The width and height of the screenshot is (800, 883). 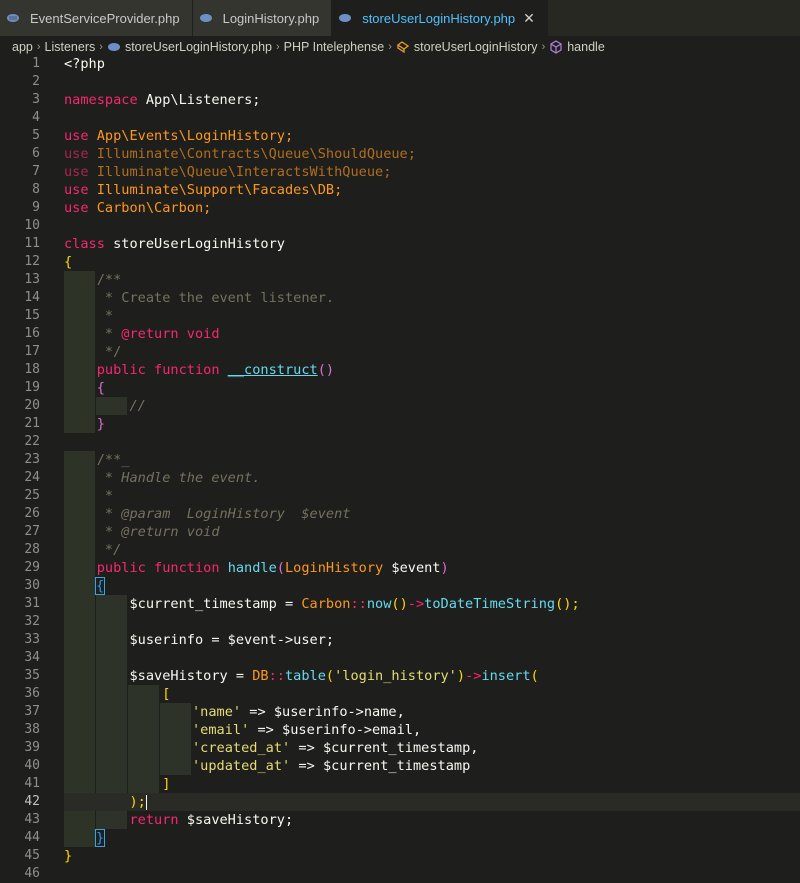 What do you see at coordinates (32, 297) in the screenshot?
I see `line-number: 14` at bounding box center [32, 297].